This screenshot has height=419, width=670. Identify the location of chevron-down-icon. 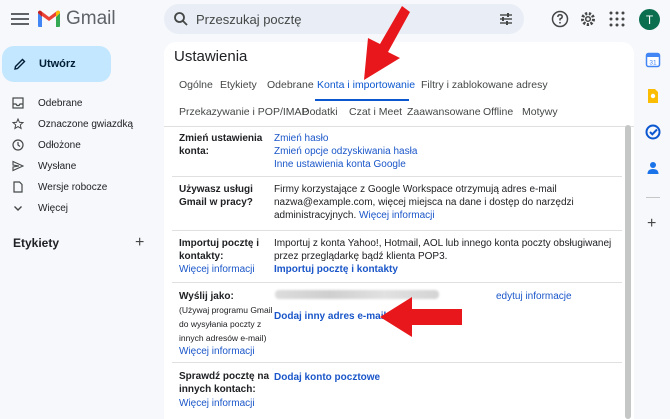
(18, 208).